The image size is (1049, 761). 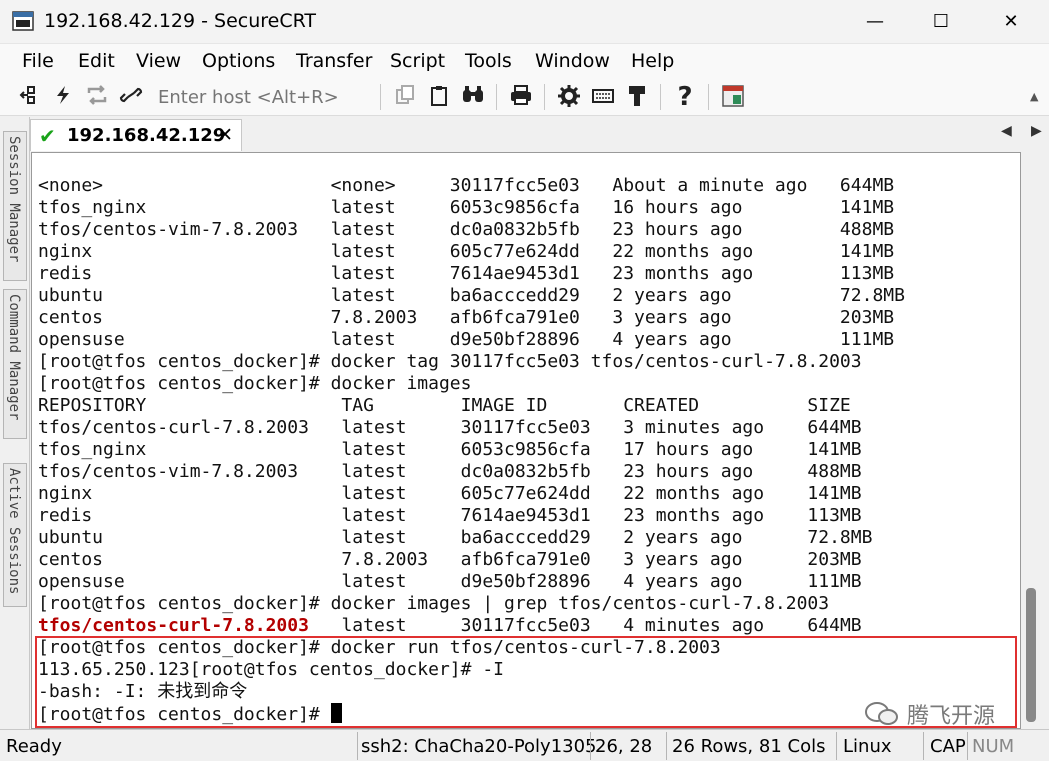 What do you see at coordinates (47, 136) in the screenshot?
I see `connected-check-icon: ✔` at bounding box center [47, 136].